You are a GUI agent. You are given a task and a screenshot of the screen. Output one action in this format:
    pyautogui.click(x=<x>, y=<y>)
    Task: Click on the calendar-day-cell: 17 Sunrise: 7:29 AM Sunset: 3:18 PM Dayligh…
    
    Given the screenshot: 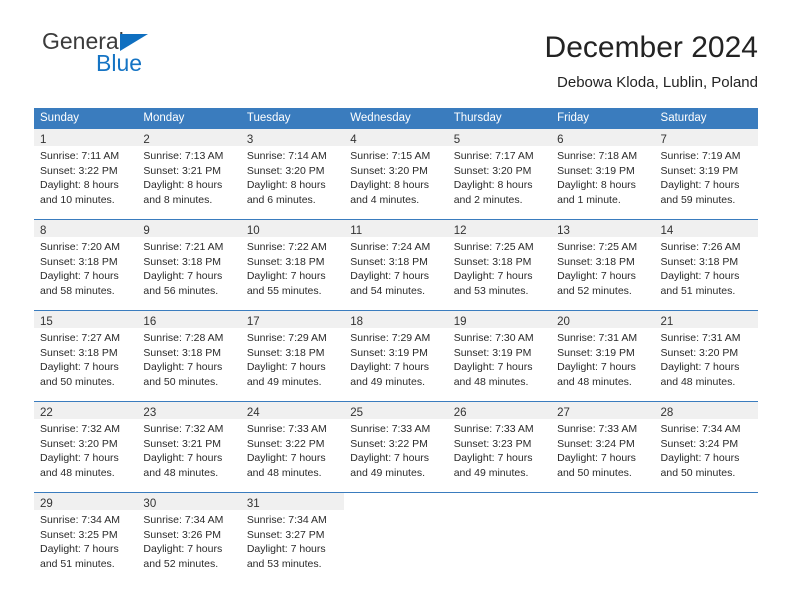 What is the action you would take?
    pyautogui.click(x=292, y=356)
    